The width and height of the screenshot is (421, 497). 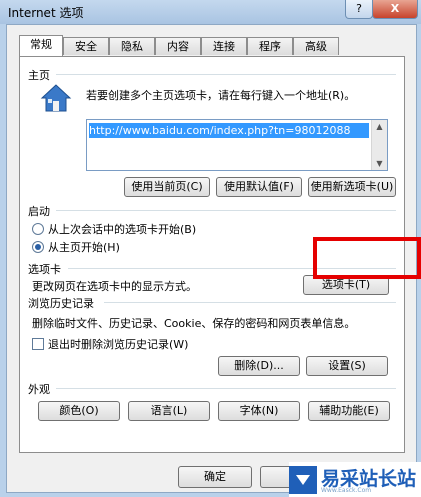 I want to click on colors-button: 颜色(O), so click(x=79, y=411).